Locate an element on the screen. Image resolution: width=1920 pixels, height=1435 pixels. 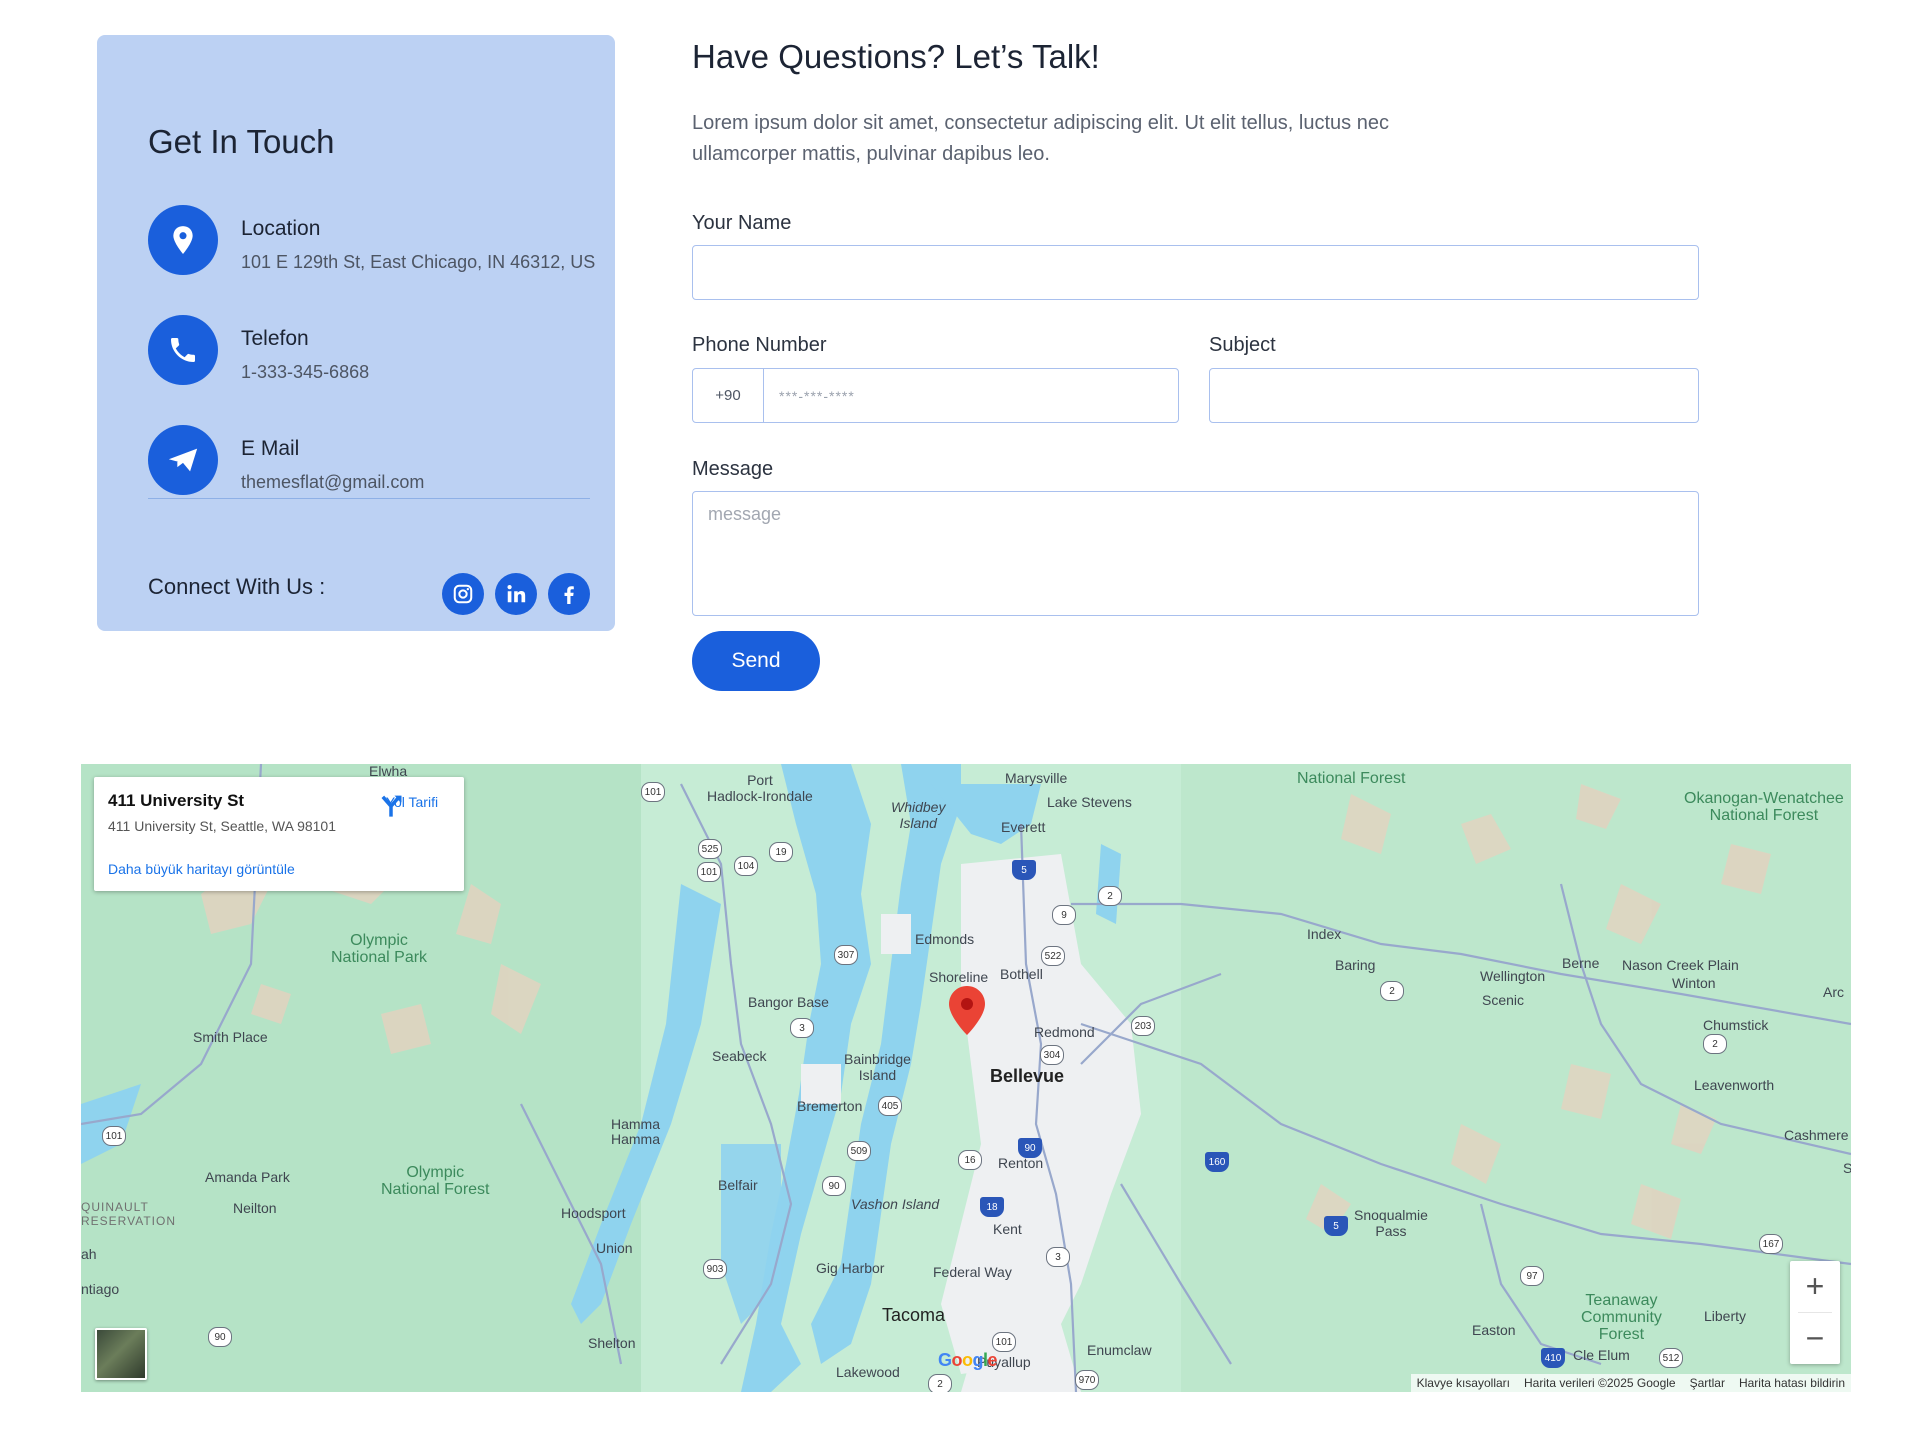
terms-link: Şartlar is located at coordinates (1707, 1383).